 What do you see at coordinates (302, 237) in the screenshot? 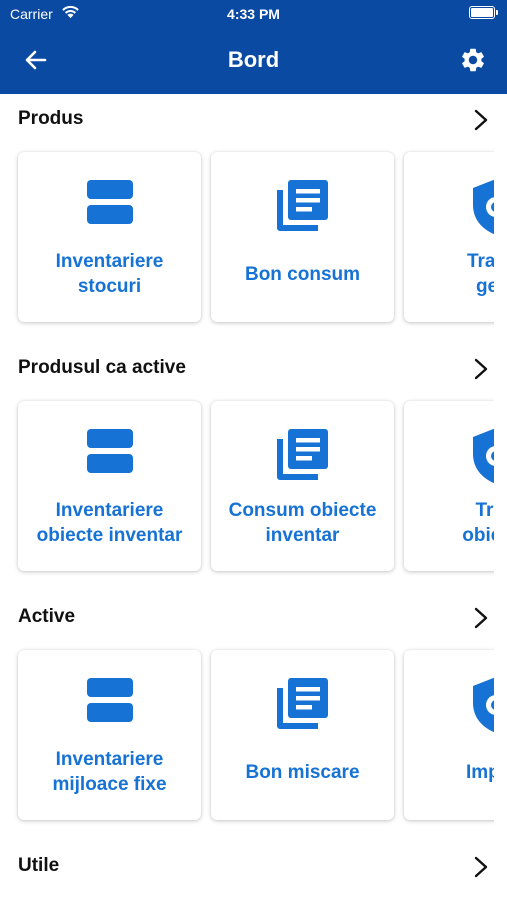
I see `card-bon-consum: Bon consum` at bounding box center [302, 237].